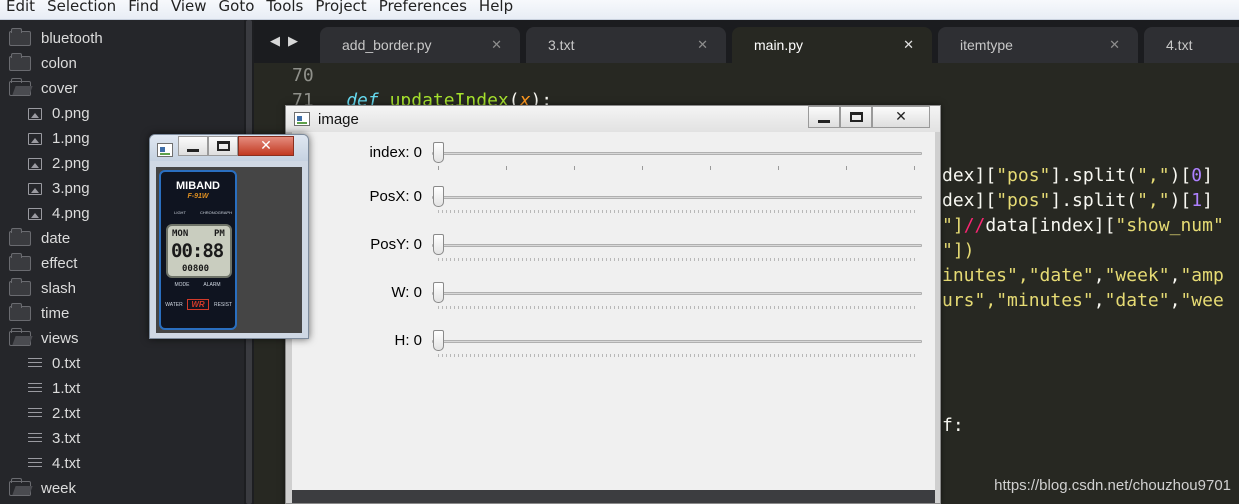 This screenshot has width=1239, height=504. I want to click on tab-label: add_border.py, so click(387, 45).